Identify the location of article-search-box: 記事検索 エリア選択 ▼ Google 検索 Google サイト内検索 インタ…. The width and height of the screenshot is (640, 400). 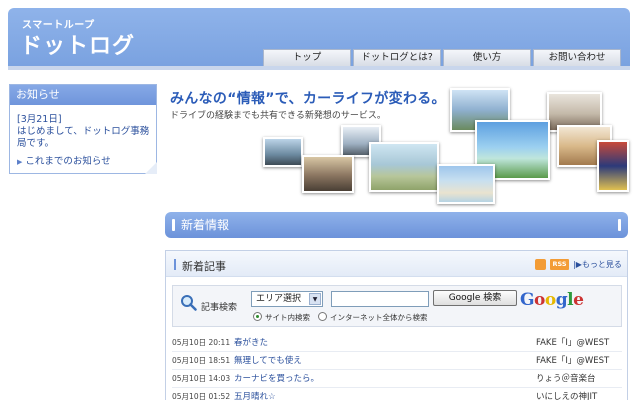
(397, 306).